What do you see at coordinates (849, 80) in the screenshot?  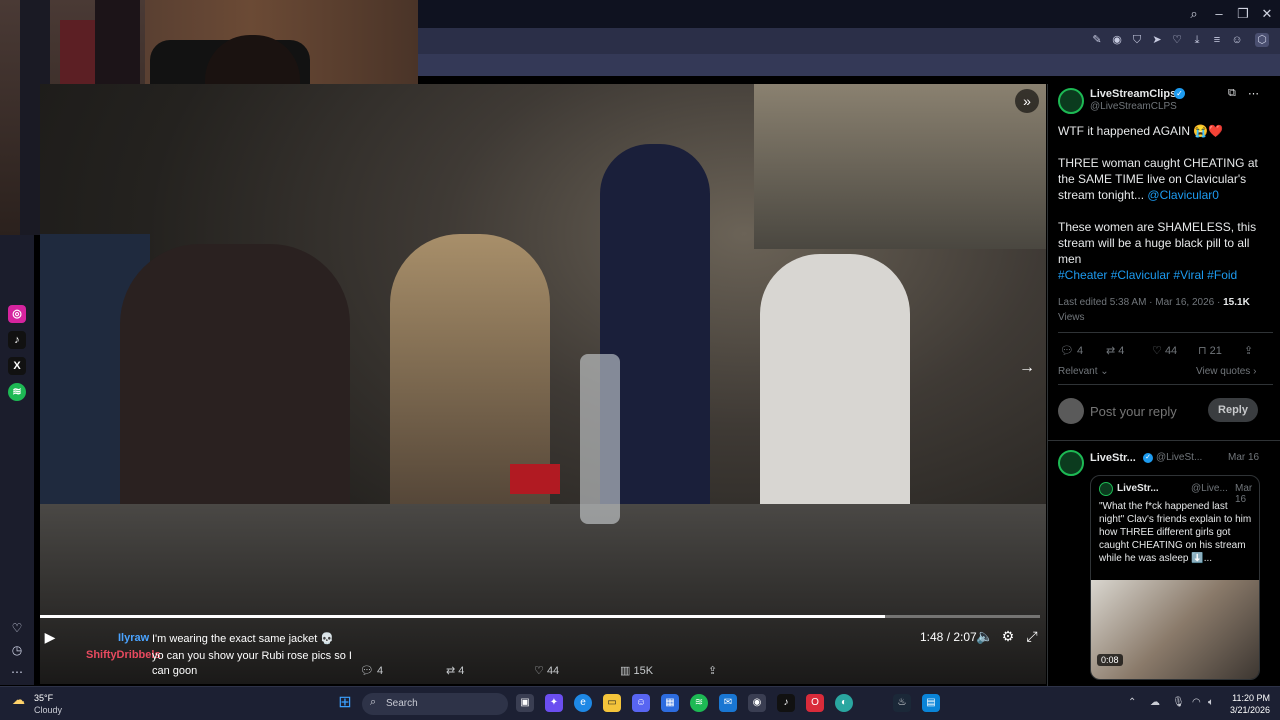 I see `page-background` at bounding box center [849, 80].